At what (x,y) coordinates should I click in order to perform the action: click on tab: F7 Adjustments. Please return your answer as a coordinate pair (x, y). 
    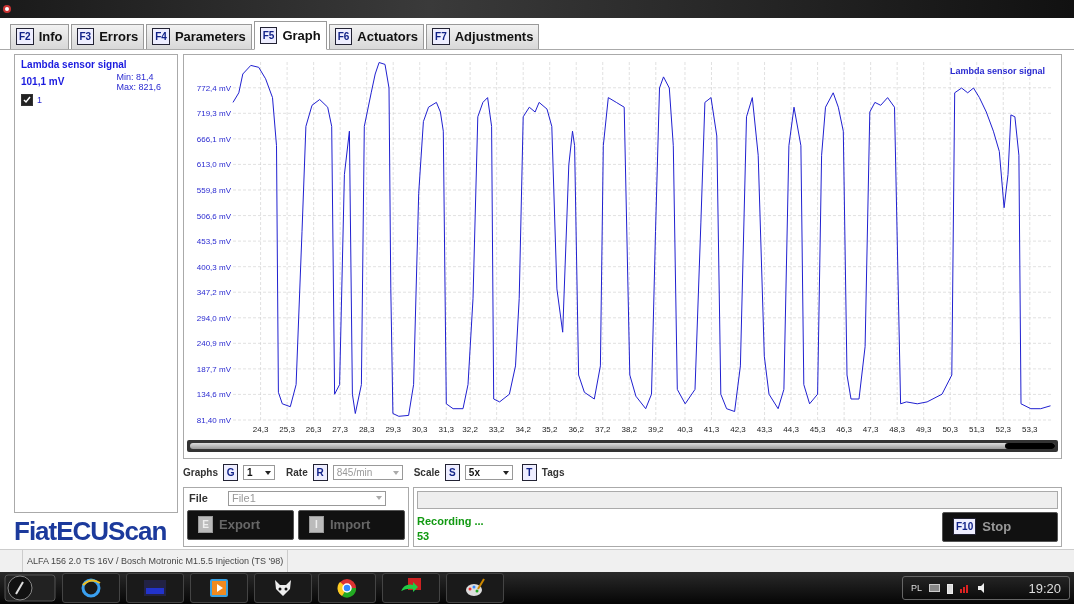
    Looking at the image, I should click on (483, 36).